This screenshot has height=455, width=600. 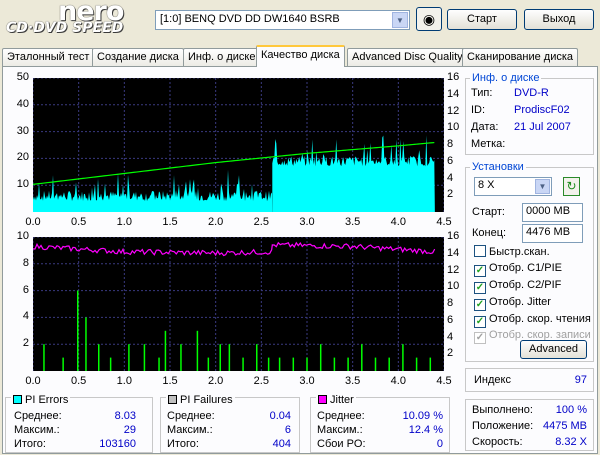 What do you see at coordinates (117, 444) in the screenshot?
I see `pi-errors-total-value: 103160` at bounding box center [117, 444].